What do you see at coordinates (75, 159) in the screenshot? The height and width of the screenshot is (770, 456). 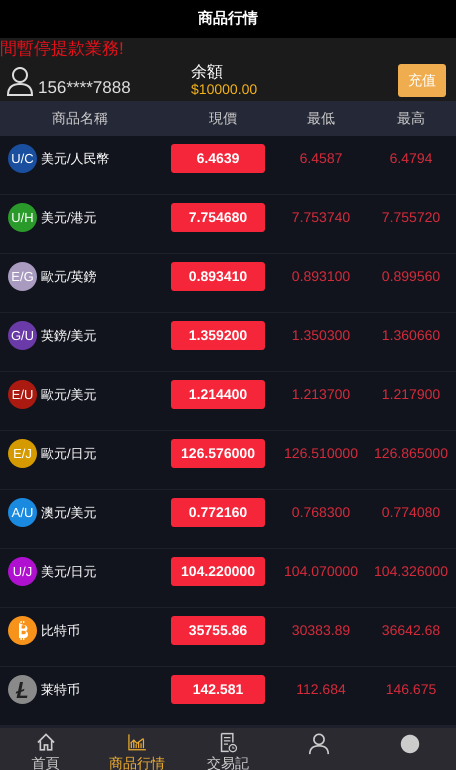 I see `product-name: 美元/人民幣` at bounding box center [75, 159].